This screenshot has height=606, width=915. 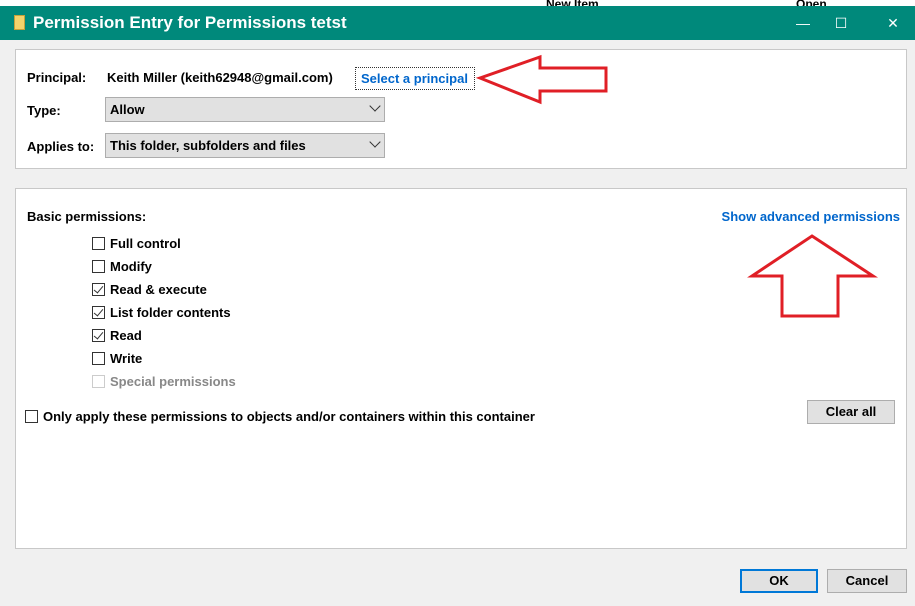 I want to click on select-principal-link: Select a principal, so click(x=415, y=78).